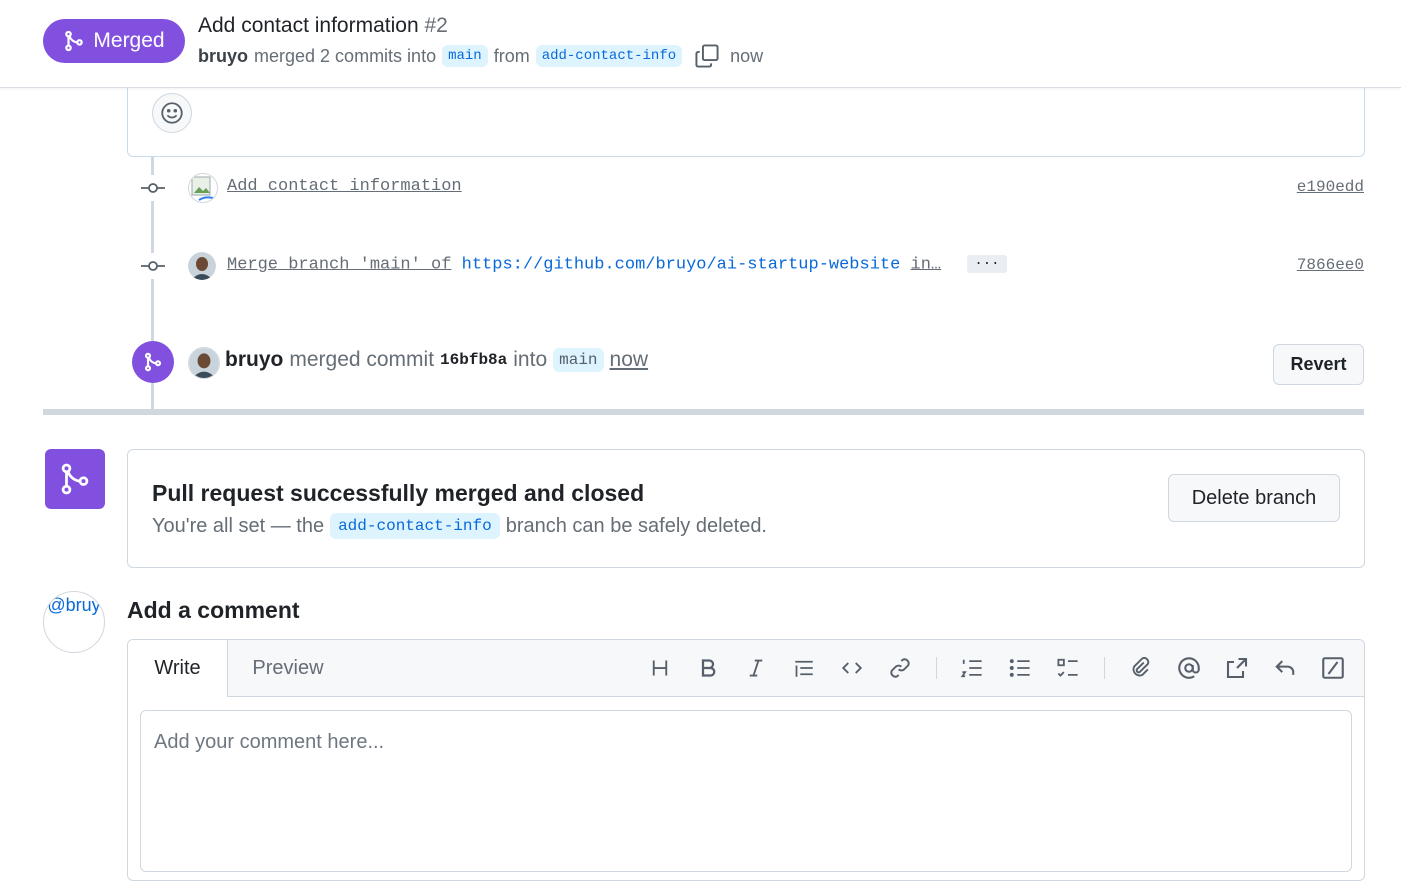 This screenshot has width=1401, height=881. What do you see at coordinates (213, 610) in the screenshot?
I see `add-comment-heading: Add a comment` at bounding box center [213, 610].